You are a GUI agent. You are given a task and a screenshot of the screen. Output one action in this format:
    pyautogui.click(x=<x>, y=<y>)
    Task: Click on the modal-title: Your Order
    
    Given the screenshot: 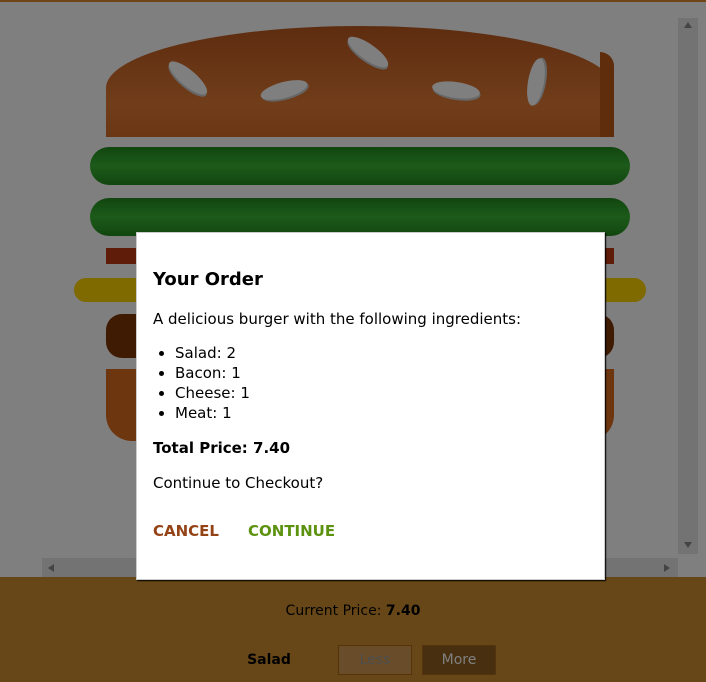 What is the action you would take?
    pyautogui.click(x=208, y=279)
    